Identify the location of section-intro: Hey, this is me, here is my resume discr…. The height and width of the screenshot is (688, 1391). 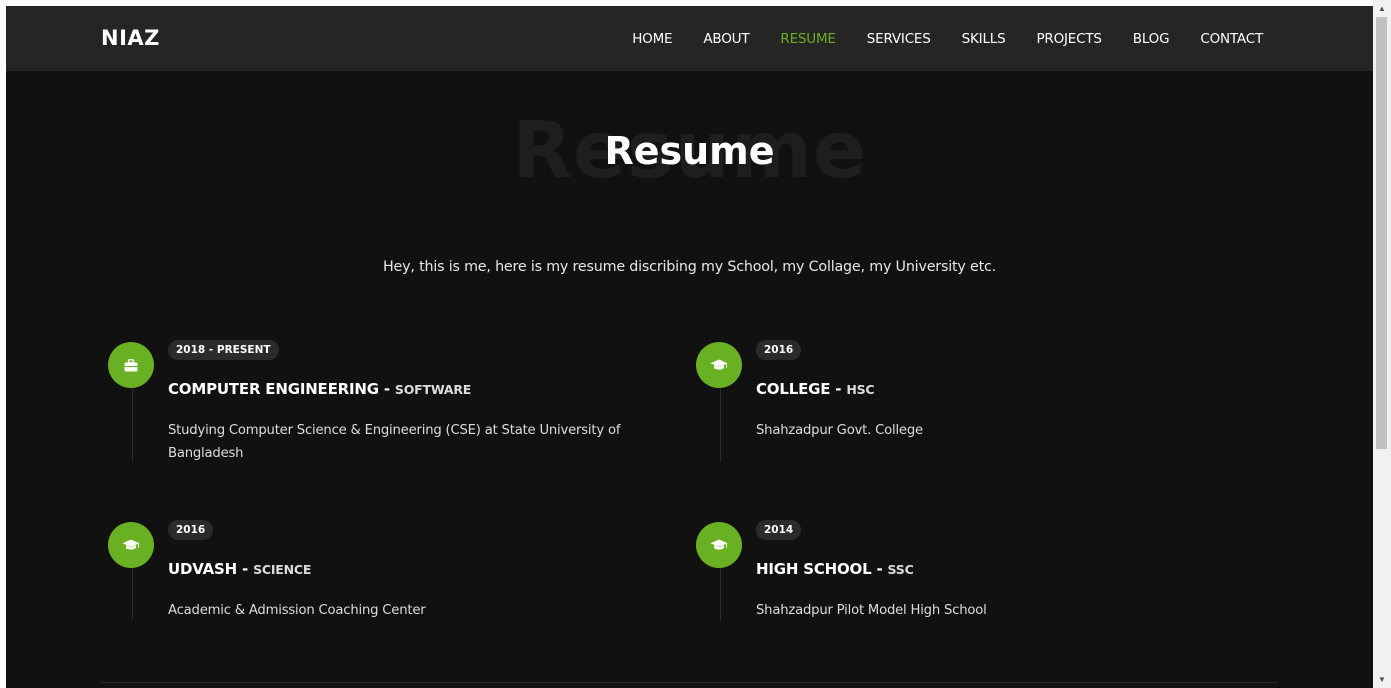
(689, 267).